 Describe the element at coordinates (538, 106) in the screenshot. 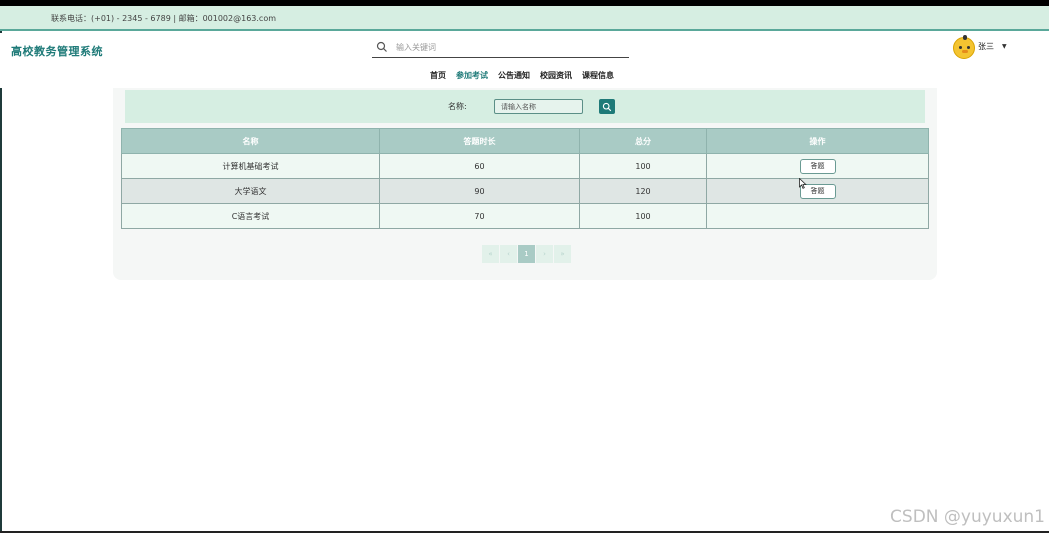

I see `name-filter-input` at that location.